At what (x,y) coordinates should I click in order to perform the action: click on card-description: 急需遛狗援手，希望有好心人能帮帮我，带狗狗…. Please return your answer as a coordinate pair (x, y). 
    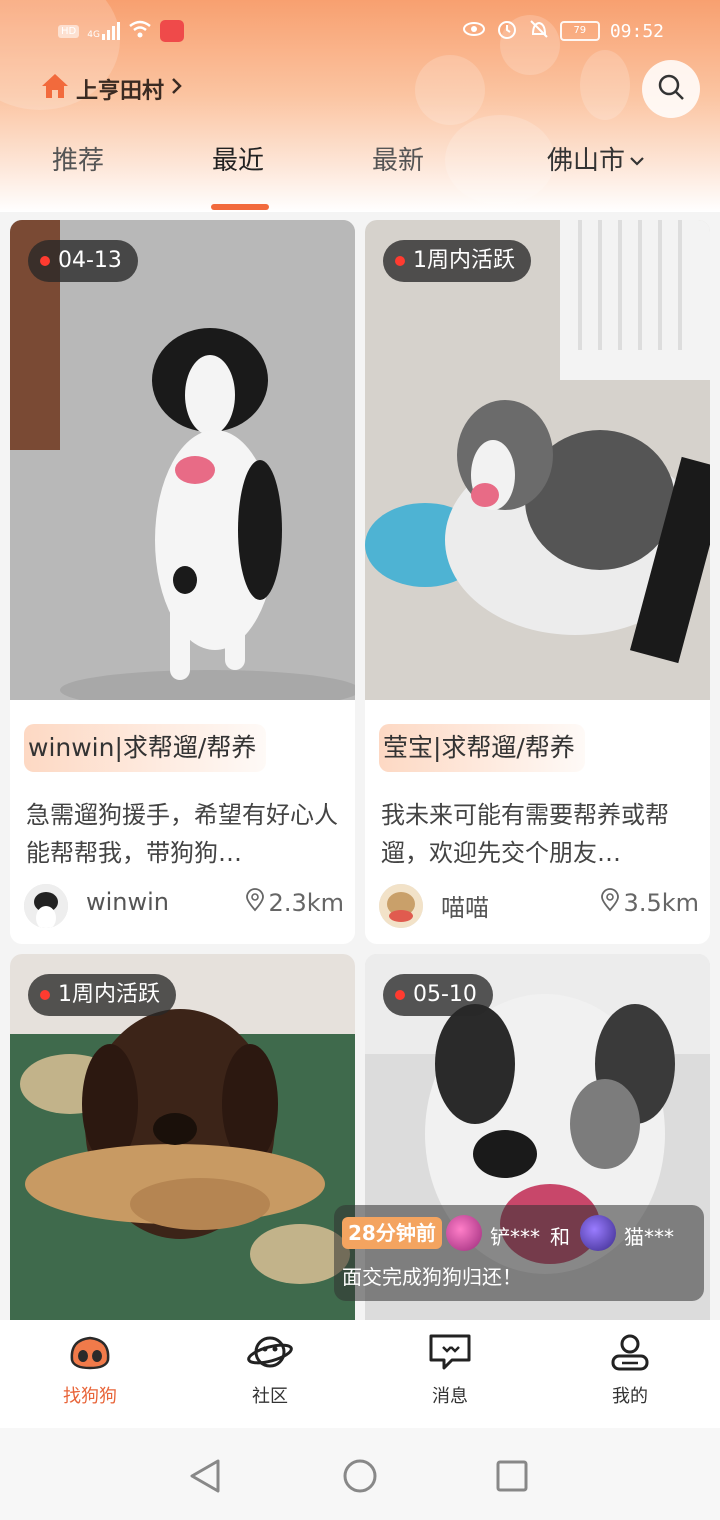
    Looking at the image, I should click on (182, 834).